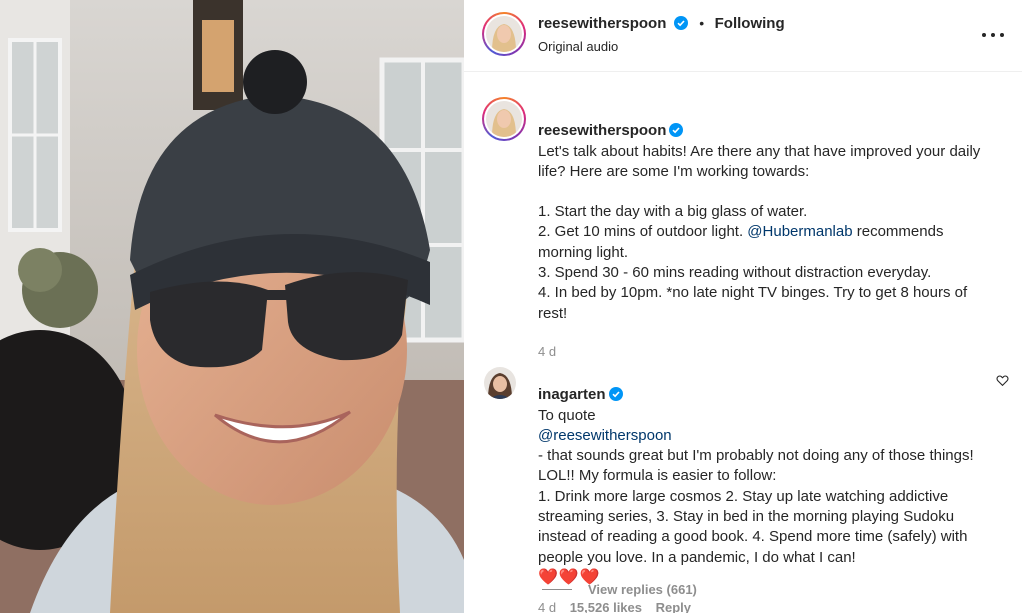 This screenshot has width=1022, height=613. Describe the element at coordinates (578, 46) in the screenshot. I see `audio-label: Original audio` at that location.